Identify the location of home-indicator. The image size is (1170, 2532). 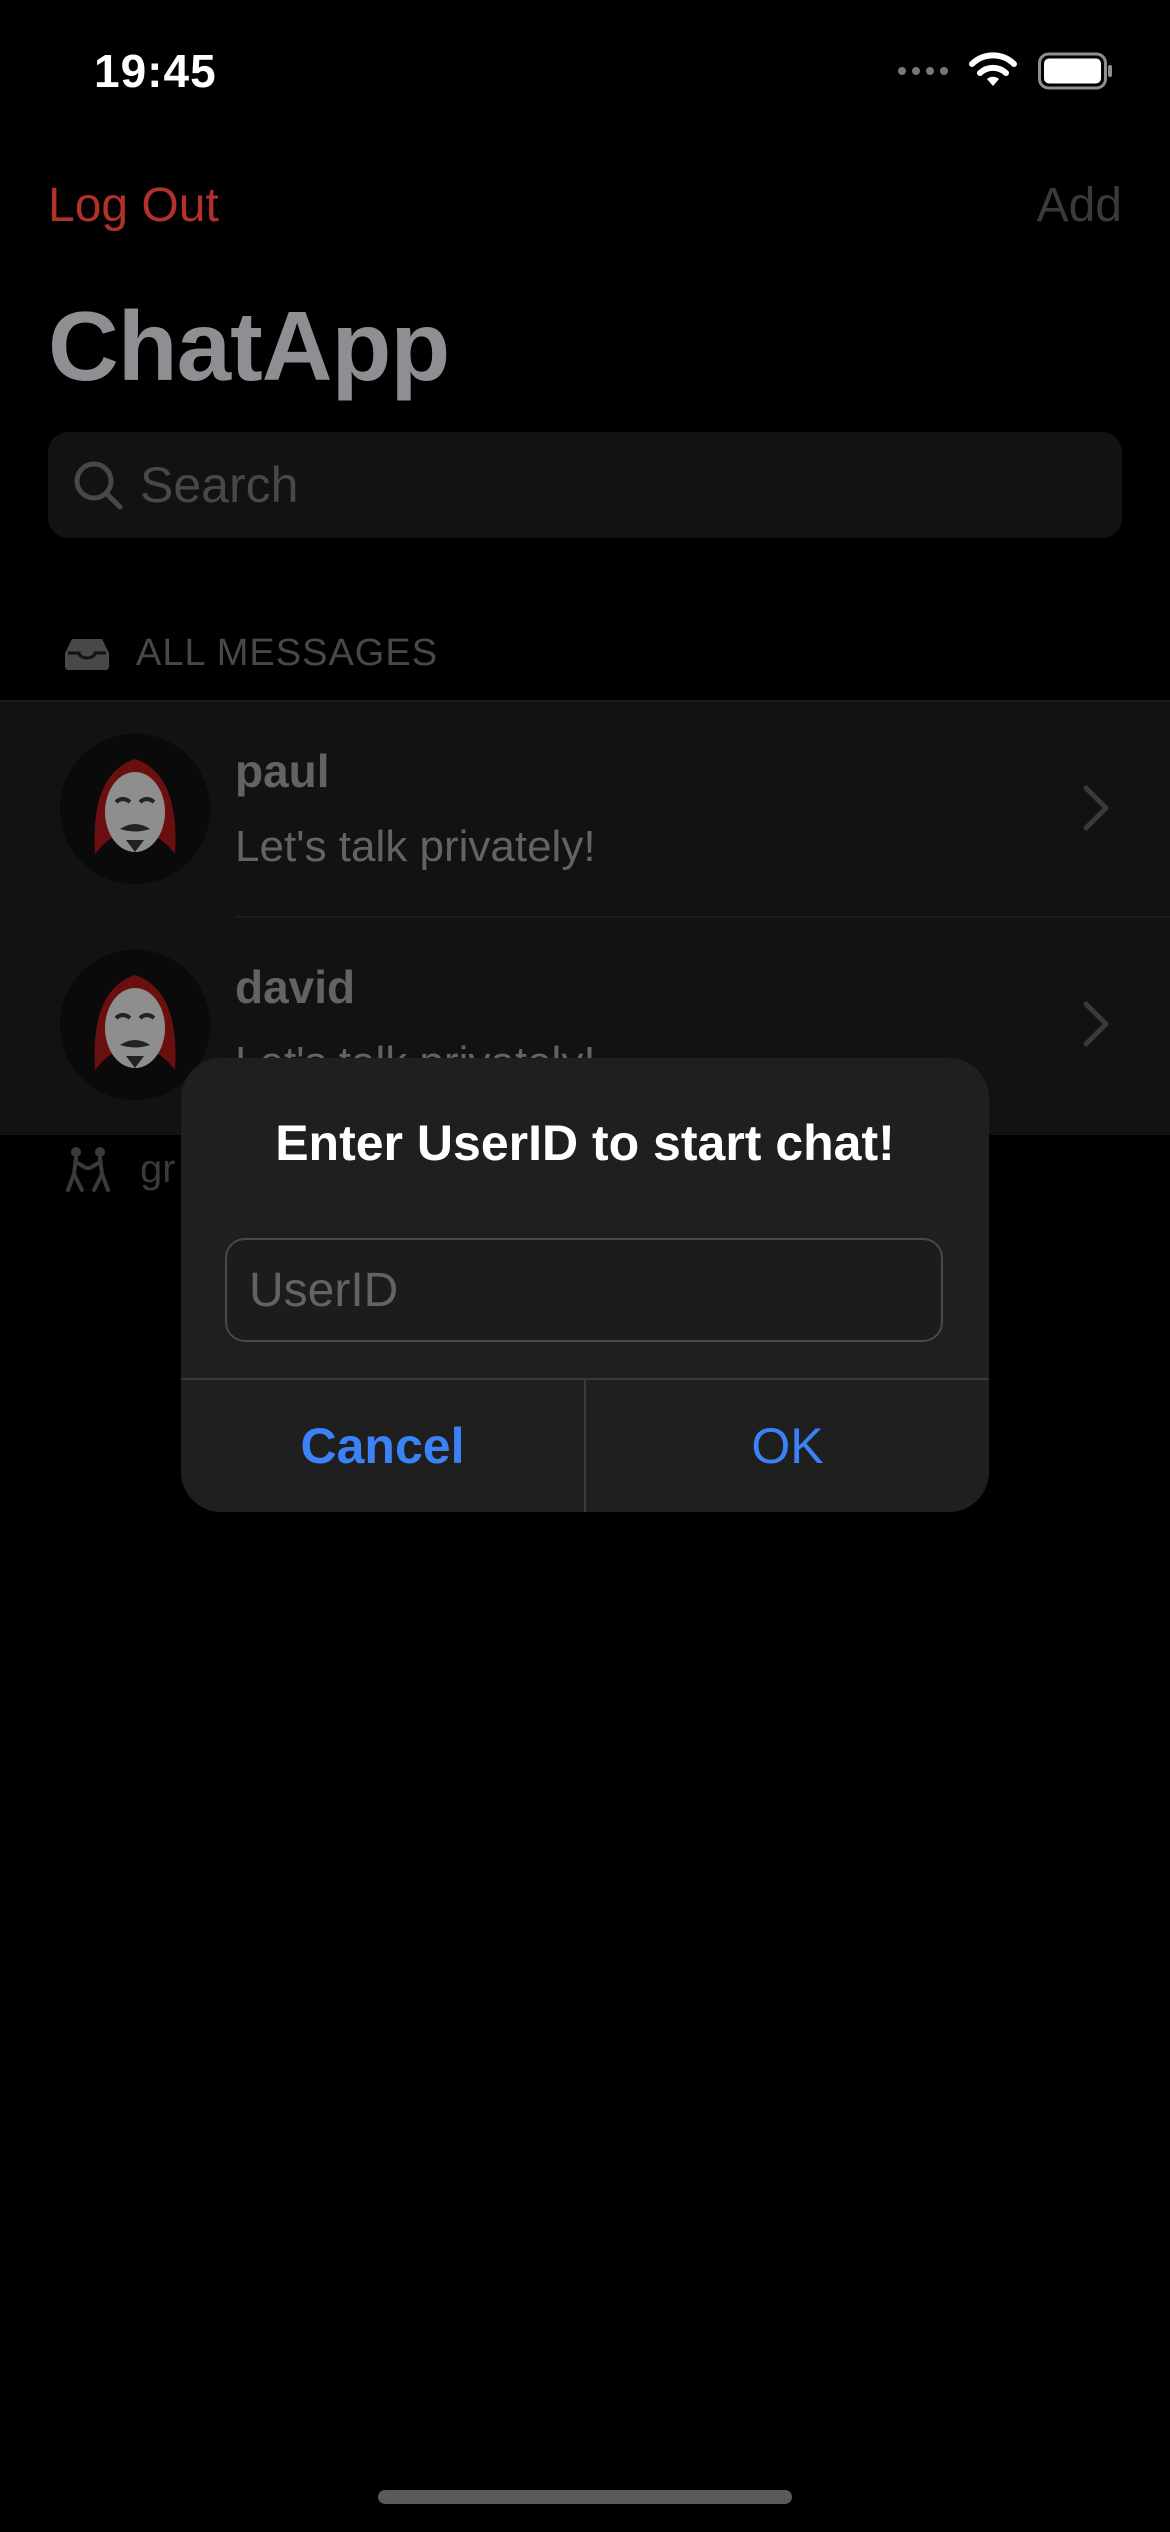
(585, 2497).